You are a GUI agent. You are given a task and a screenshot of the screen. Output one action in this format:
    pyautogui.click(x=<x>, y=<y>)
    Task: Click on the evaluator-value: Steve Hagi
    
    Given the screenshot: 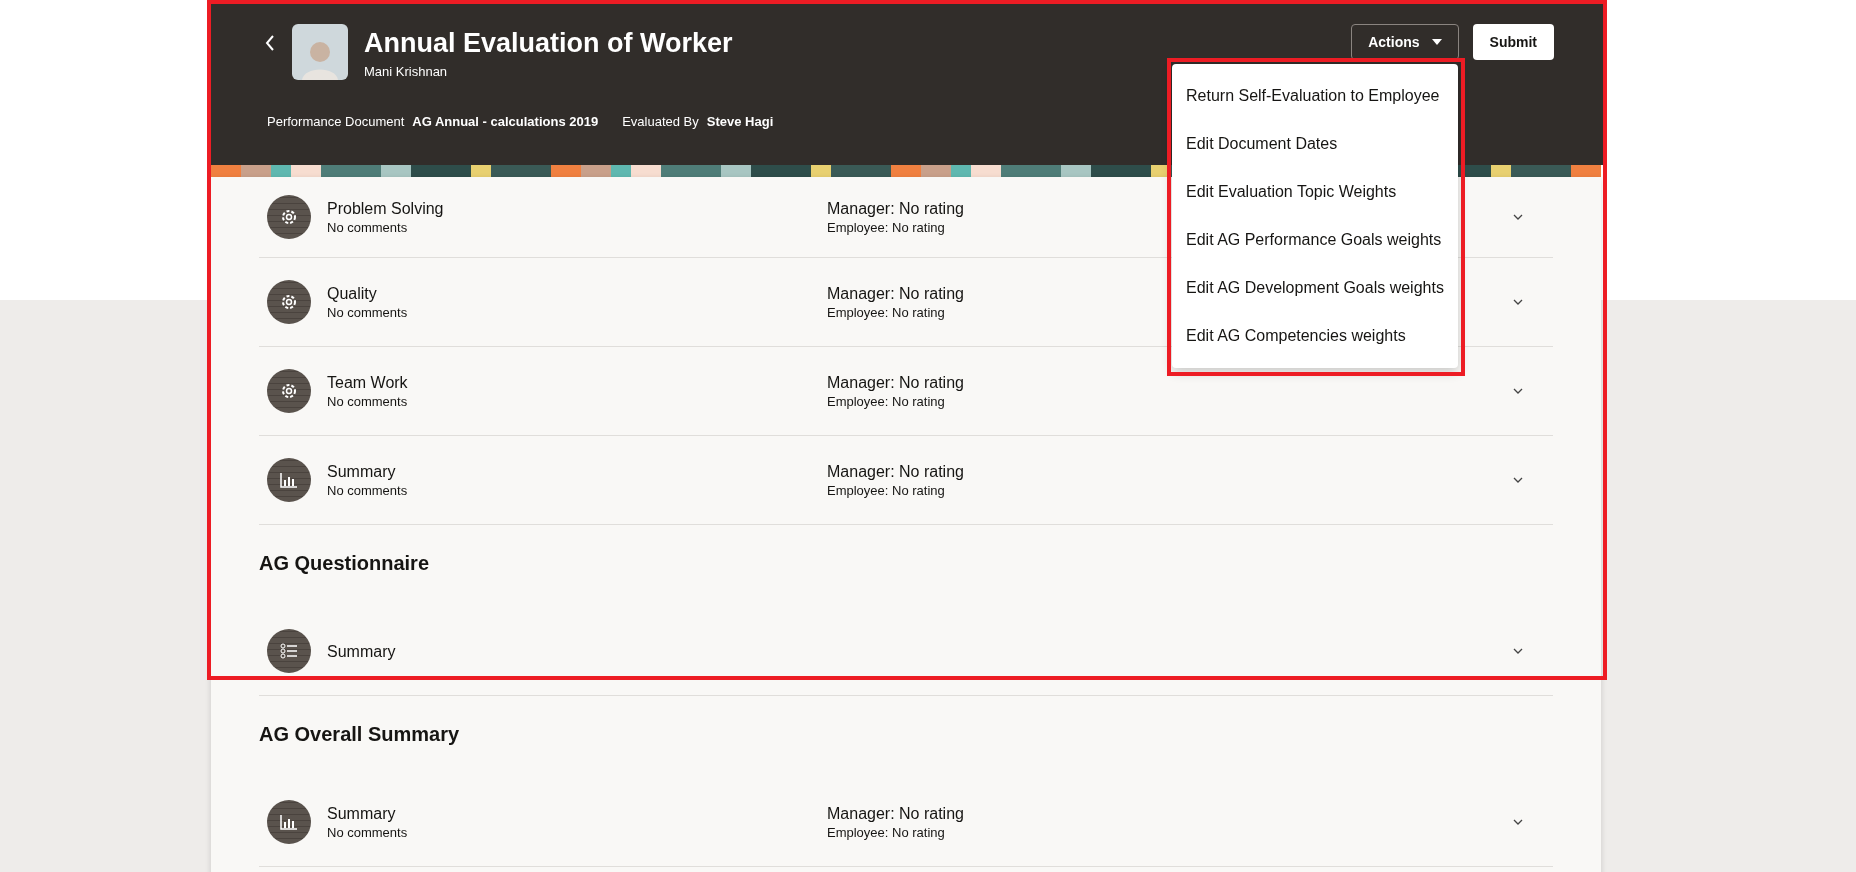 What is the action you would take?
    pyautogui.click(x=740, y=121)
    